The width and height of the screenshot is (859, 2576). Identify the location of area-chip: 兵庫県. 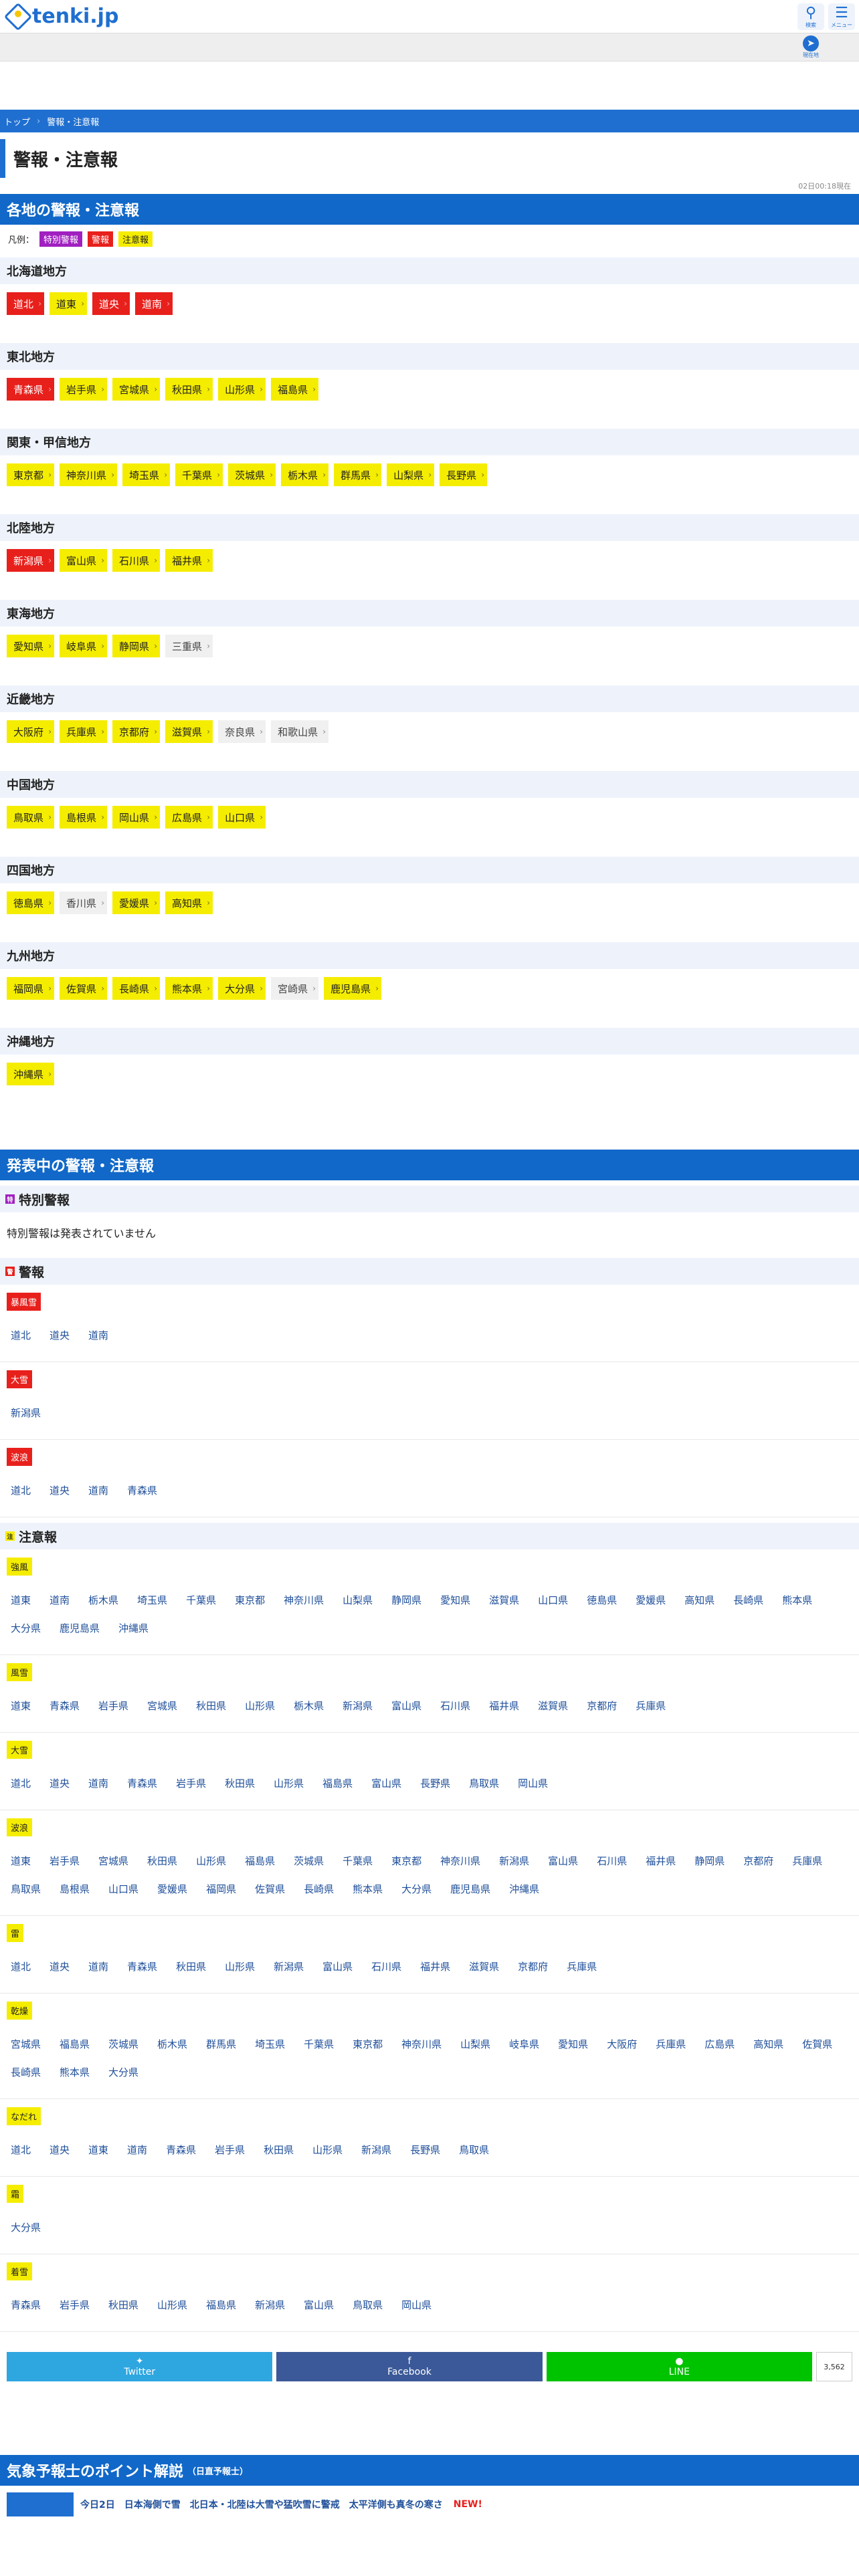
(84, 732).